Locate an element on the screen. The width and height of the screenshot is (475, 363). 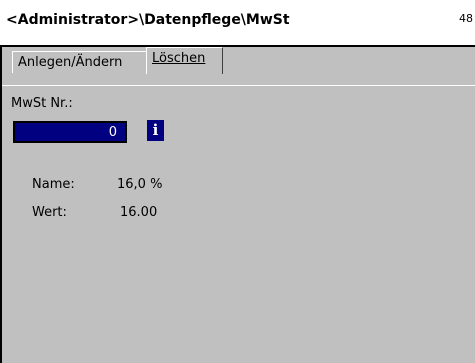
tab-loeschen: Löschen is located at coordinates (184, 60).